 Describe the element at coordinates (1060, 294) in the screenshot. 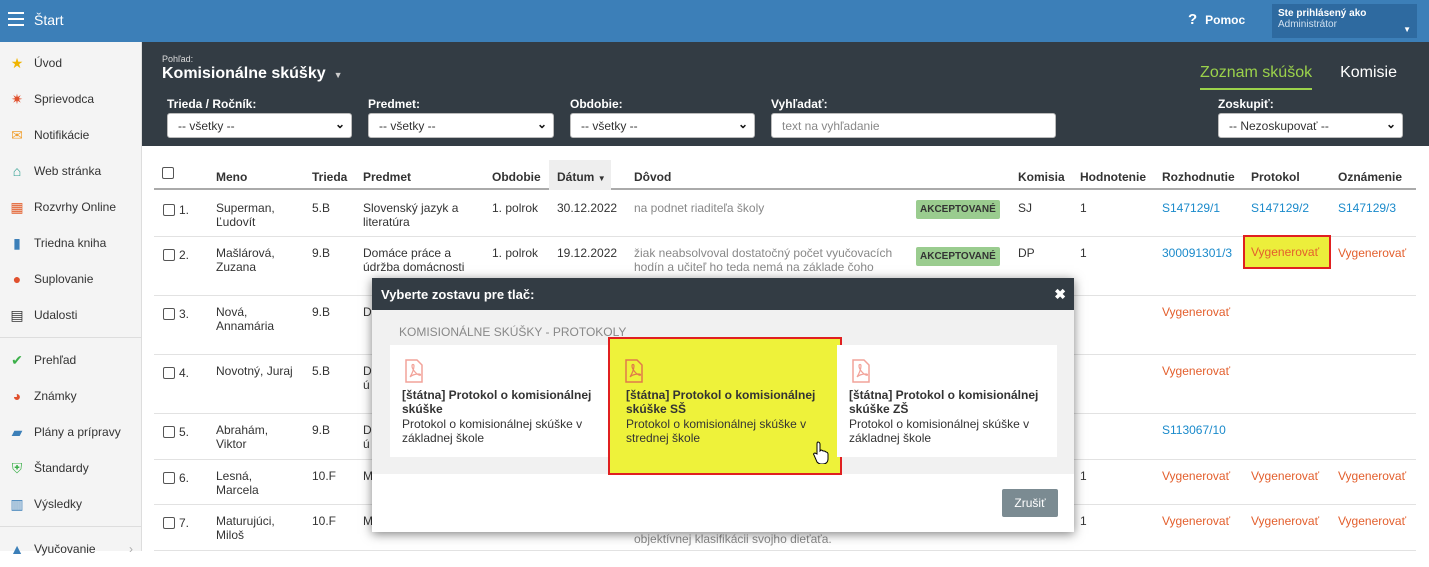

I see `close-icon: ✖` at that location.